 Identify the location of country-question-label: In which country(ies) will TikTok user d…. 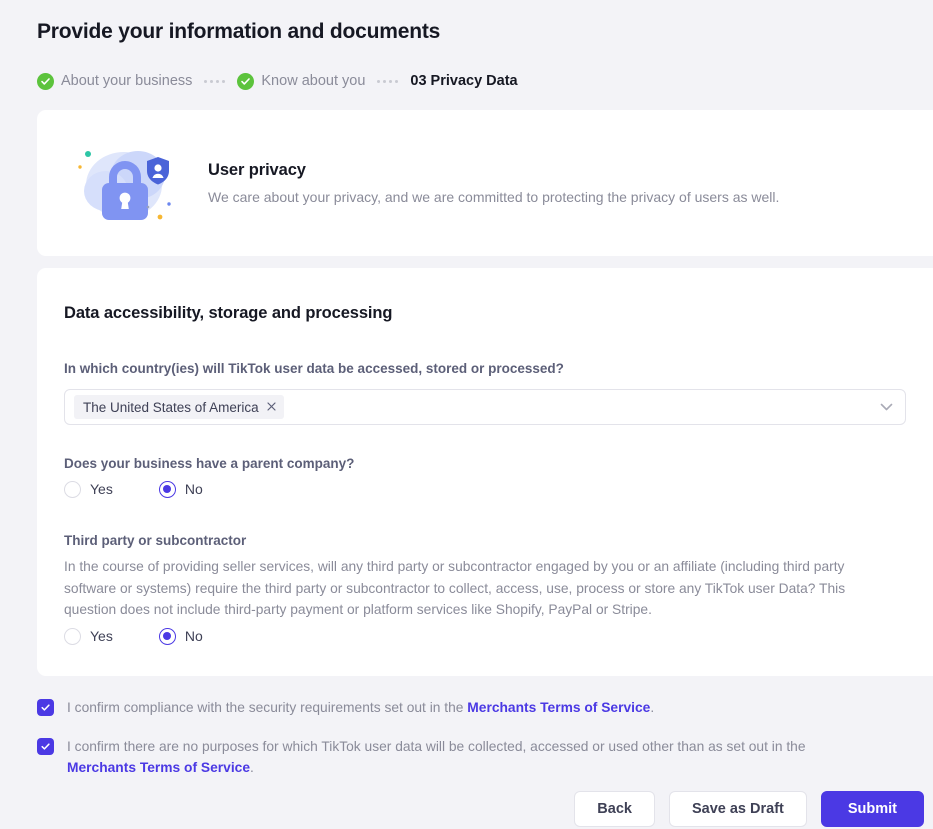
(314, 368).